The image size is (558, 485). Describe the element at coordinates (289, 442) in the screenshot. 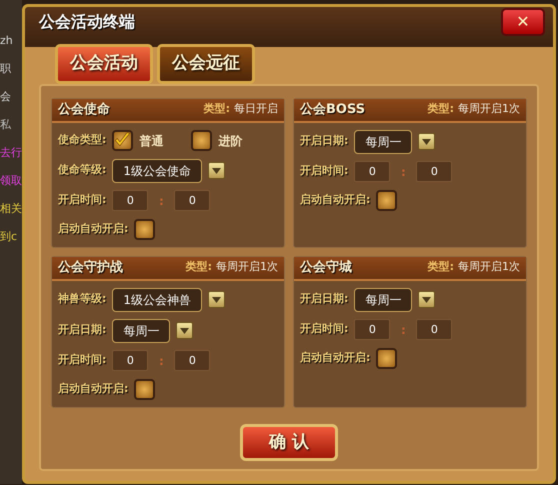

I see `confirm-button: 确 认` at that location.